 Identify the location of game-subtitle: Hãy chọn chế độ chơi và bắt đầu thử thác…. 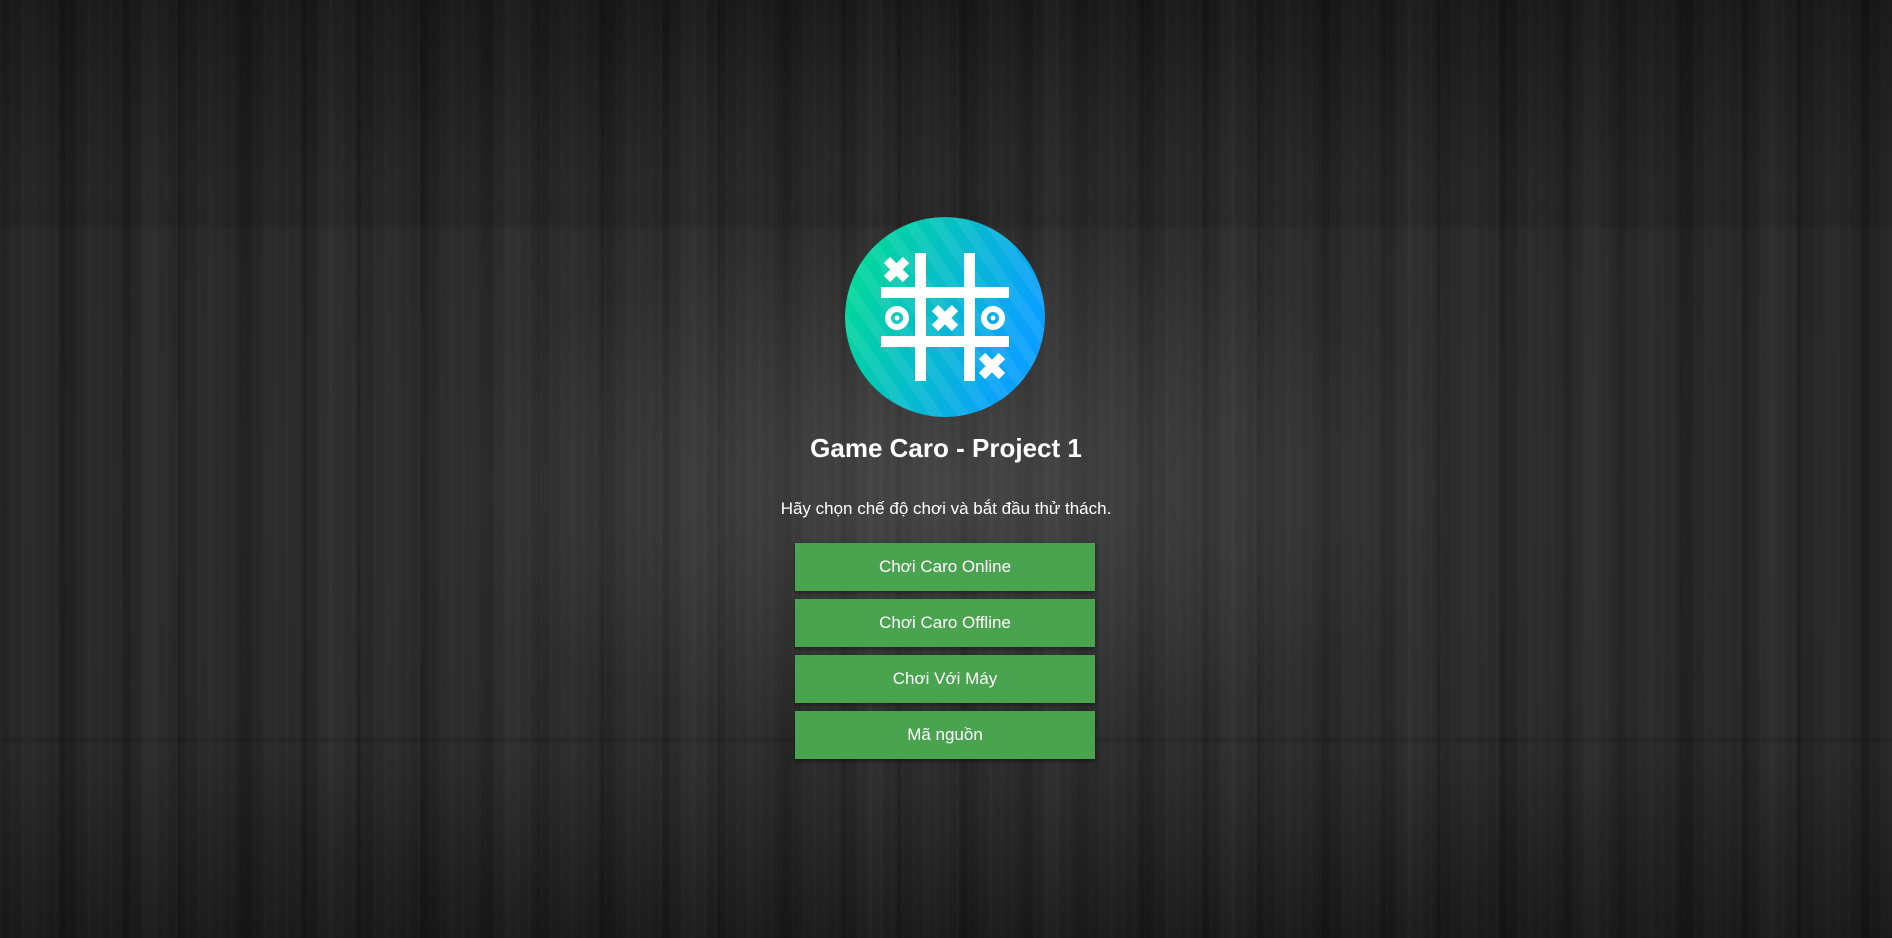
(946, 508).